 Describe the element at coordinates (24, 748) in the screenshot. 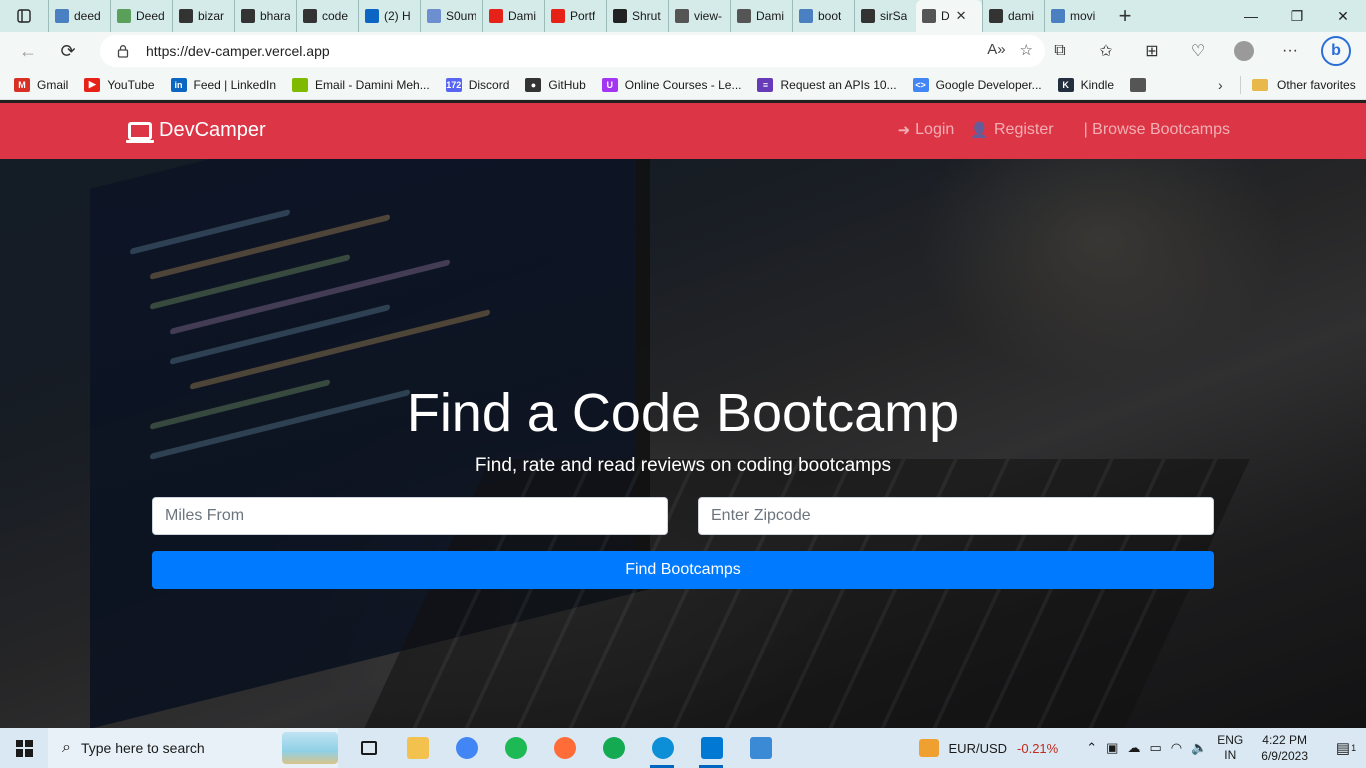

I see `start-button` at that location.